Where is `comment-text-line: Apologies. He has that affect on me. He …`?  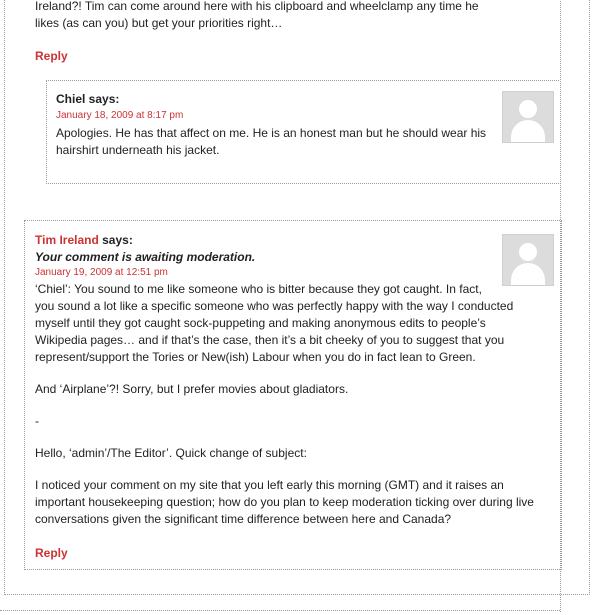
comment-text-line: Apologies. He has that affect on me. He … is located at coordinates (271, 133).